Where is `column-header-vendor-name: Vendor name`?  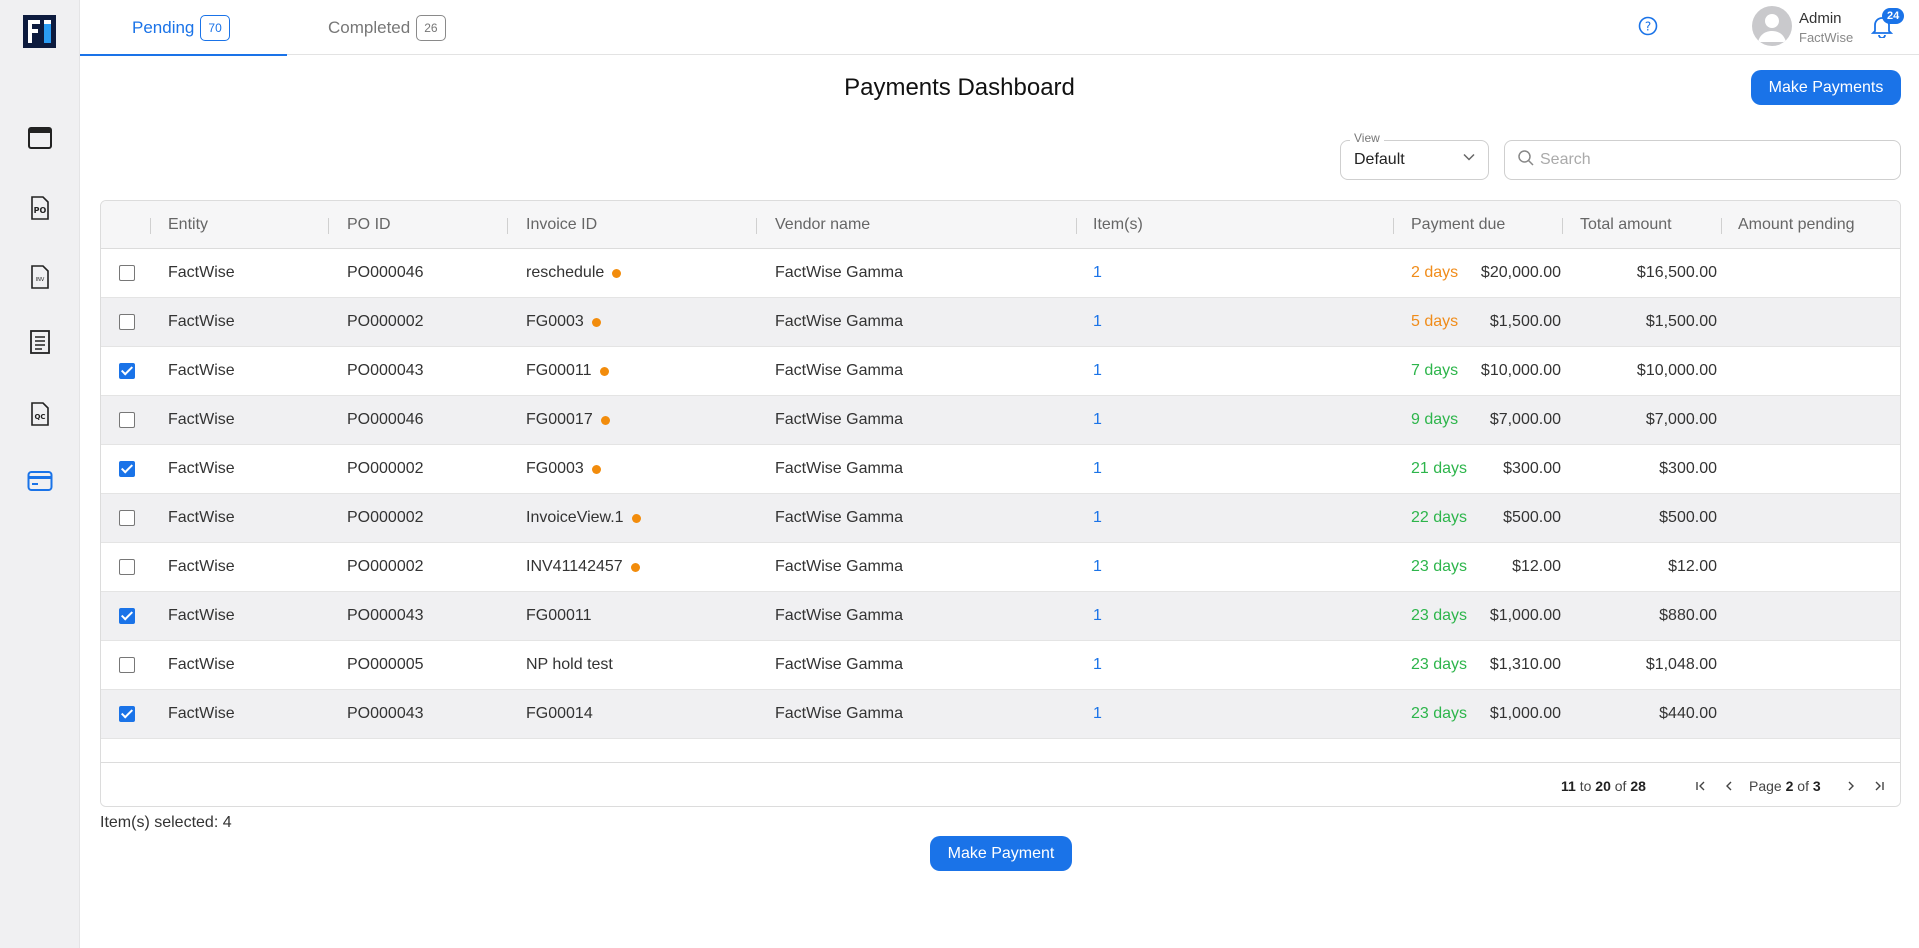 column-header-vendor-name: Vendor name is located at coordinates (822, 225).